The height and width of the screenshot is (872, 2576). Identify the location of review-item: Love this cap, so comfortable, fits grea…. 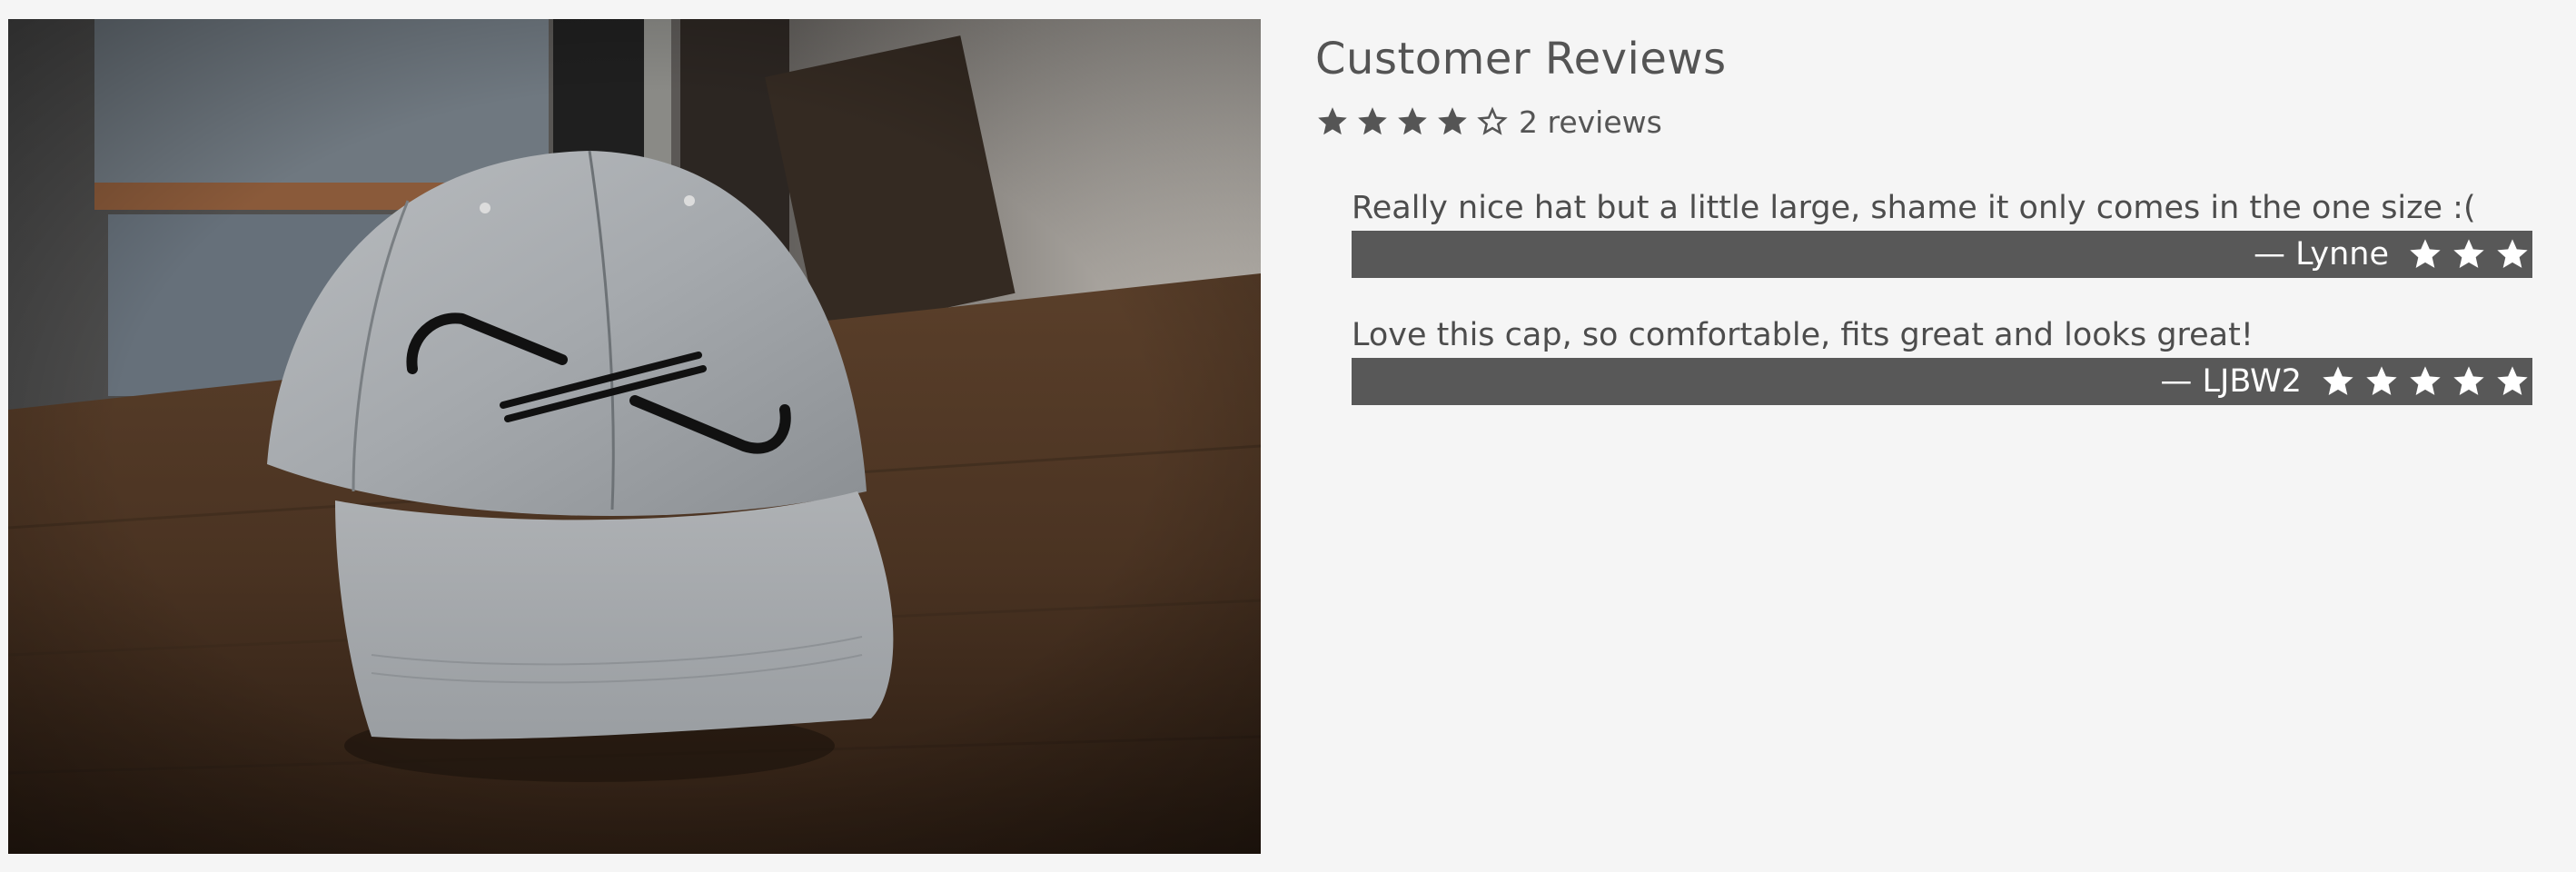
(1942, 358).